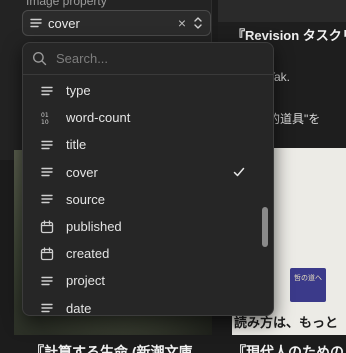 Image resolution: width=346 pixels, height=353 pixels. Describe the element at coordinates (288, 347) in the screenshot. I see `card-title-right-bottom: 『現代人のための` at that location.